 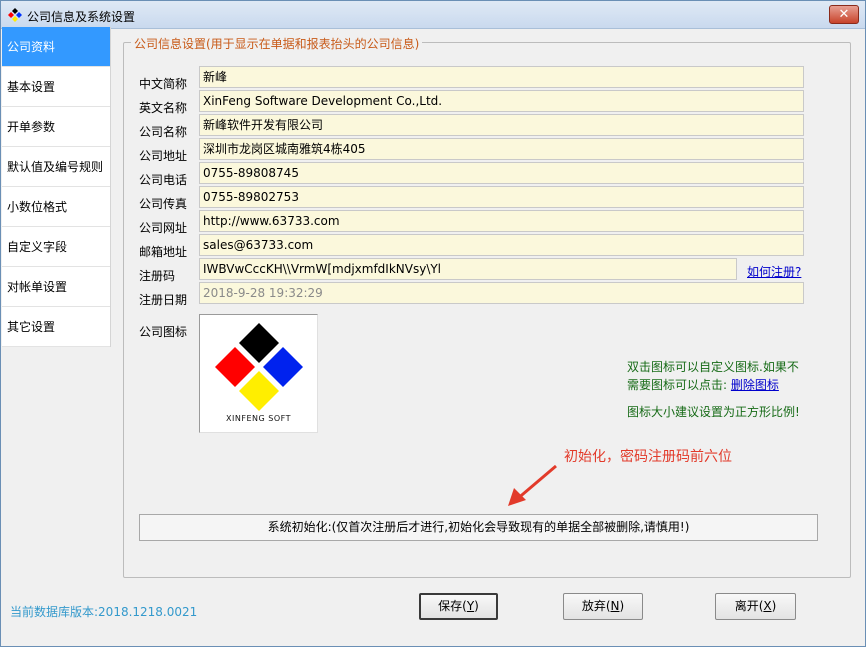 What do you see at coordinates (501, 149) in the screenshot?
I see `company-address-field: 深圳市龙岗区城南雅筑4栋405` at bounding box center [501, 149].